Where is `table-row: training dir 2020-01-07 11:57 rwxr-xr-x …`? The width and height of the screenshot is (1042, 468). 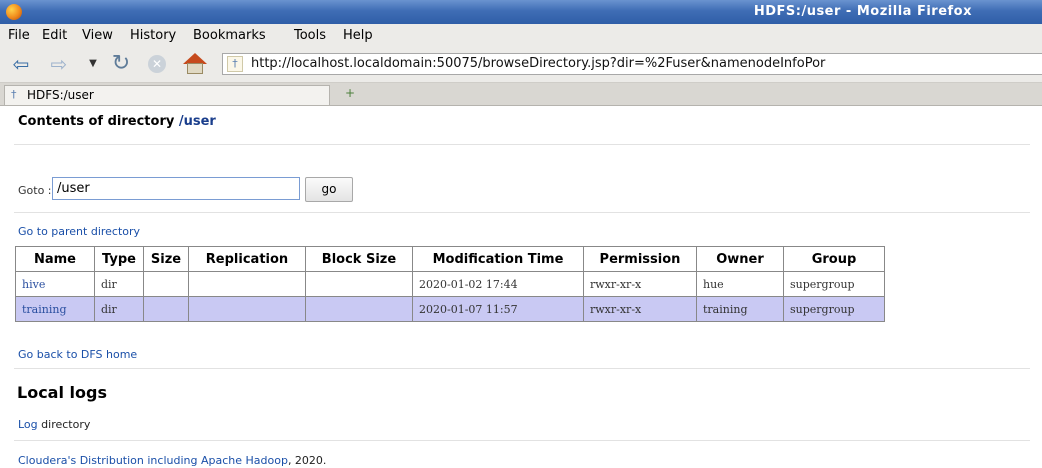
table-row: training dir 2020-01-07 11:57 rwxr-xr-x … is located at coordinates (450, 309).